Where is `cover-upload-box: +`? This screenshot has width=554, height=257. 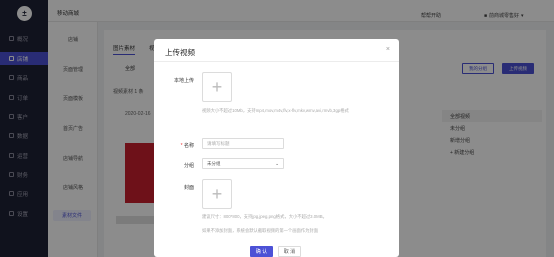 cover-upload-box: + is located at coordinates (217, 194).